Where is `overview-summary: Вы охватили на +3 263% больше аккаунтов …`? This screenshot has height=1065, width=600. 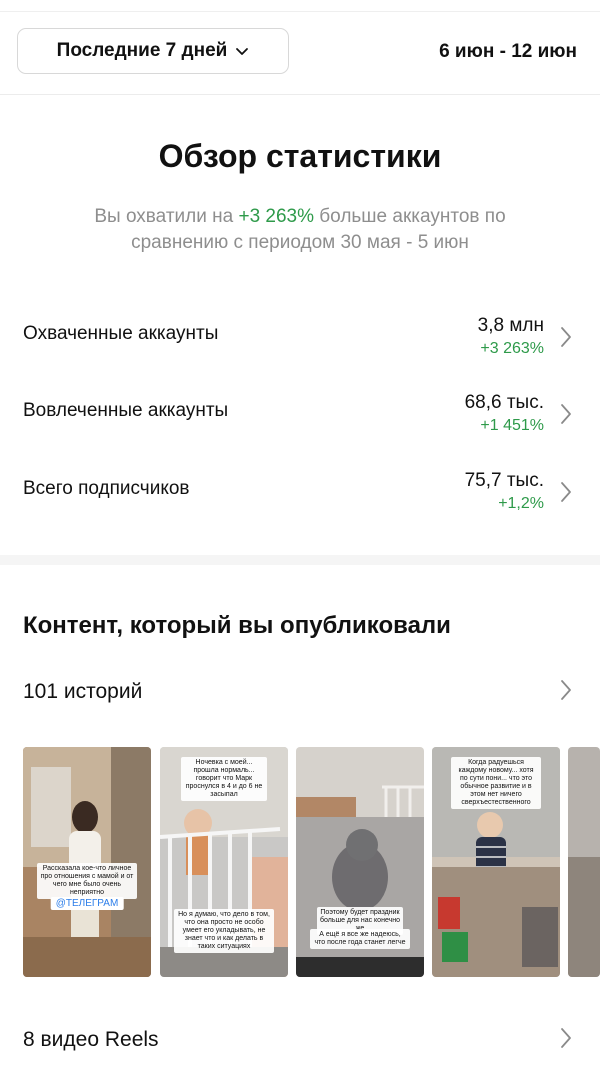
overview-summary: Вы охватили на +3 263% больше аккаунтов … is located at coordinates (300, 230).